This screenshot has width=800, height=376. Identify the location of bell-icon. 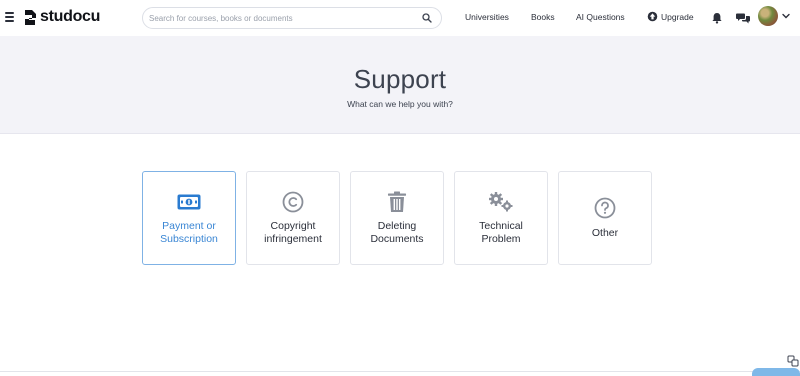
(717, 18).